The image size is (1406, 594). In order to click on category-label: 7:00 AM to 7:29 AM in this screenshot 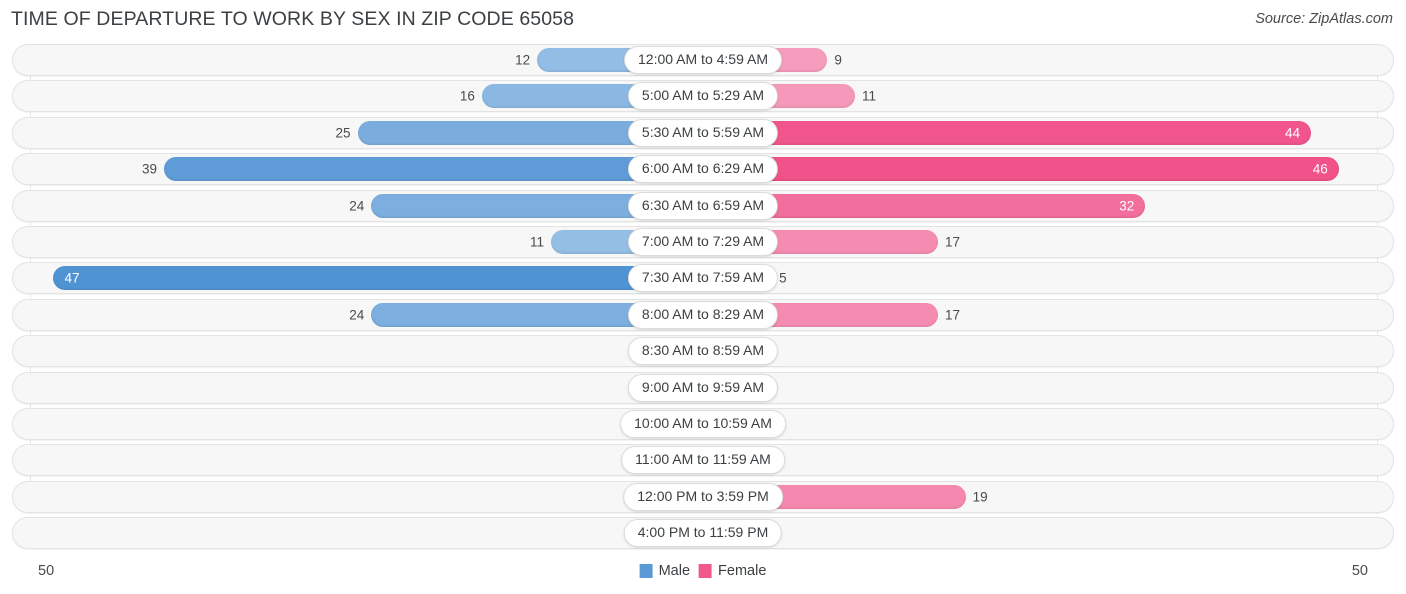, I will do `click(703, 241)`.